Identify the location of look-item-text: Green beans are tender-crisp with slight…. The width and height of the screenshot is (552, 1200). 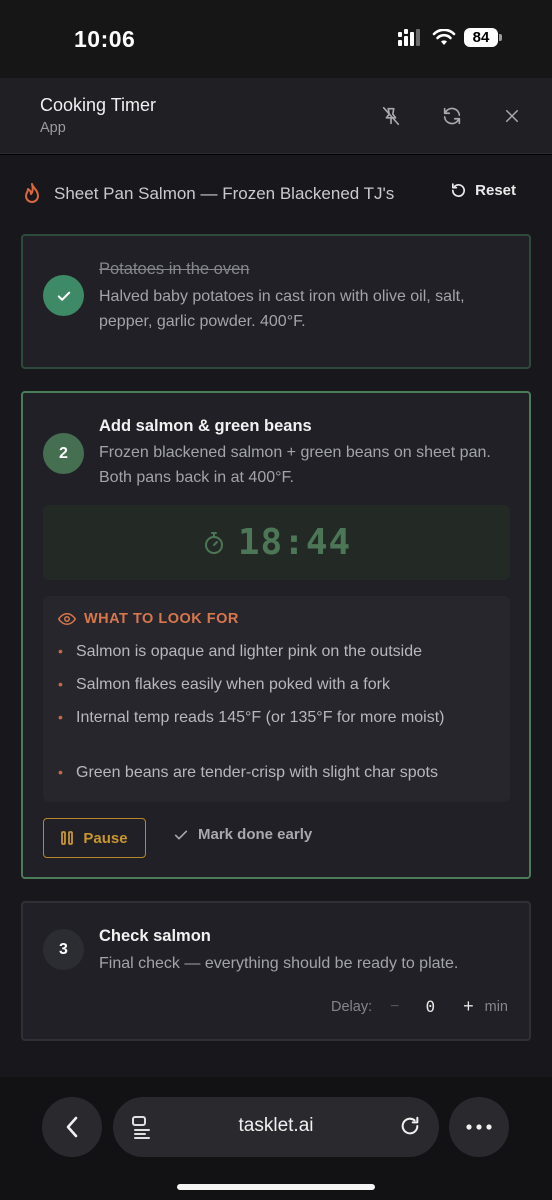
(257, 772).